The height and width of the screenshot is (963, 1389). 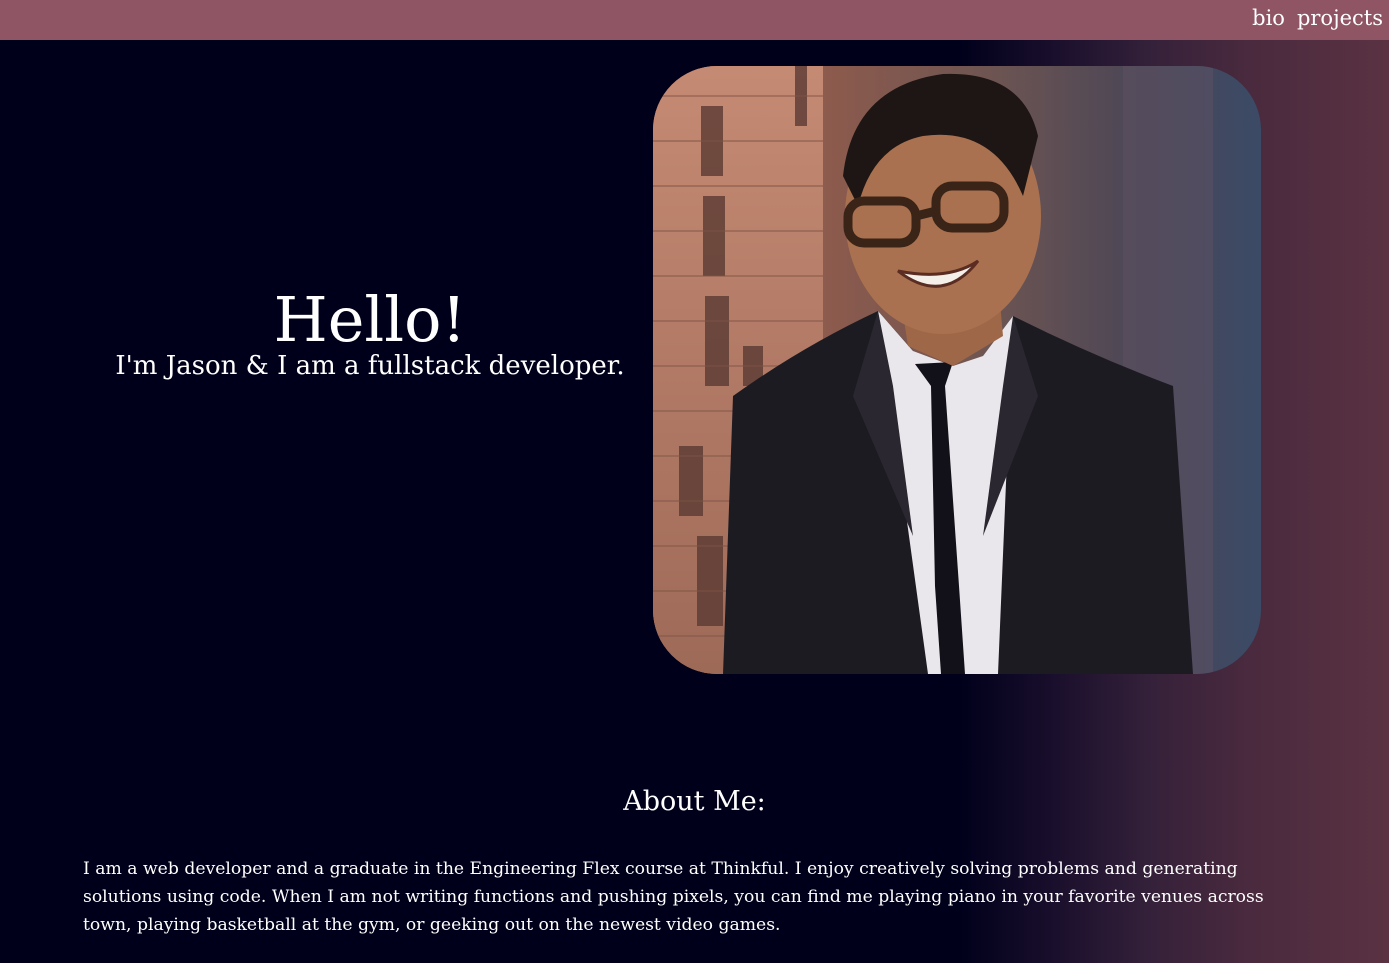 What do you see at coordinates (370, 319) in the screenshot?
I see `hero-title: Hello!` at bounding box center [370, 319].